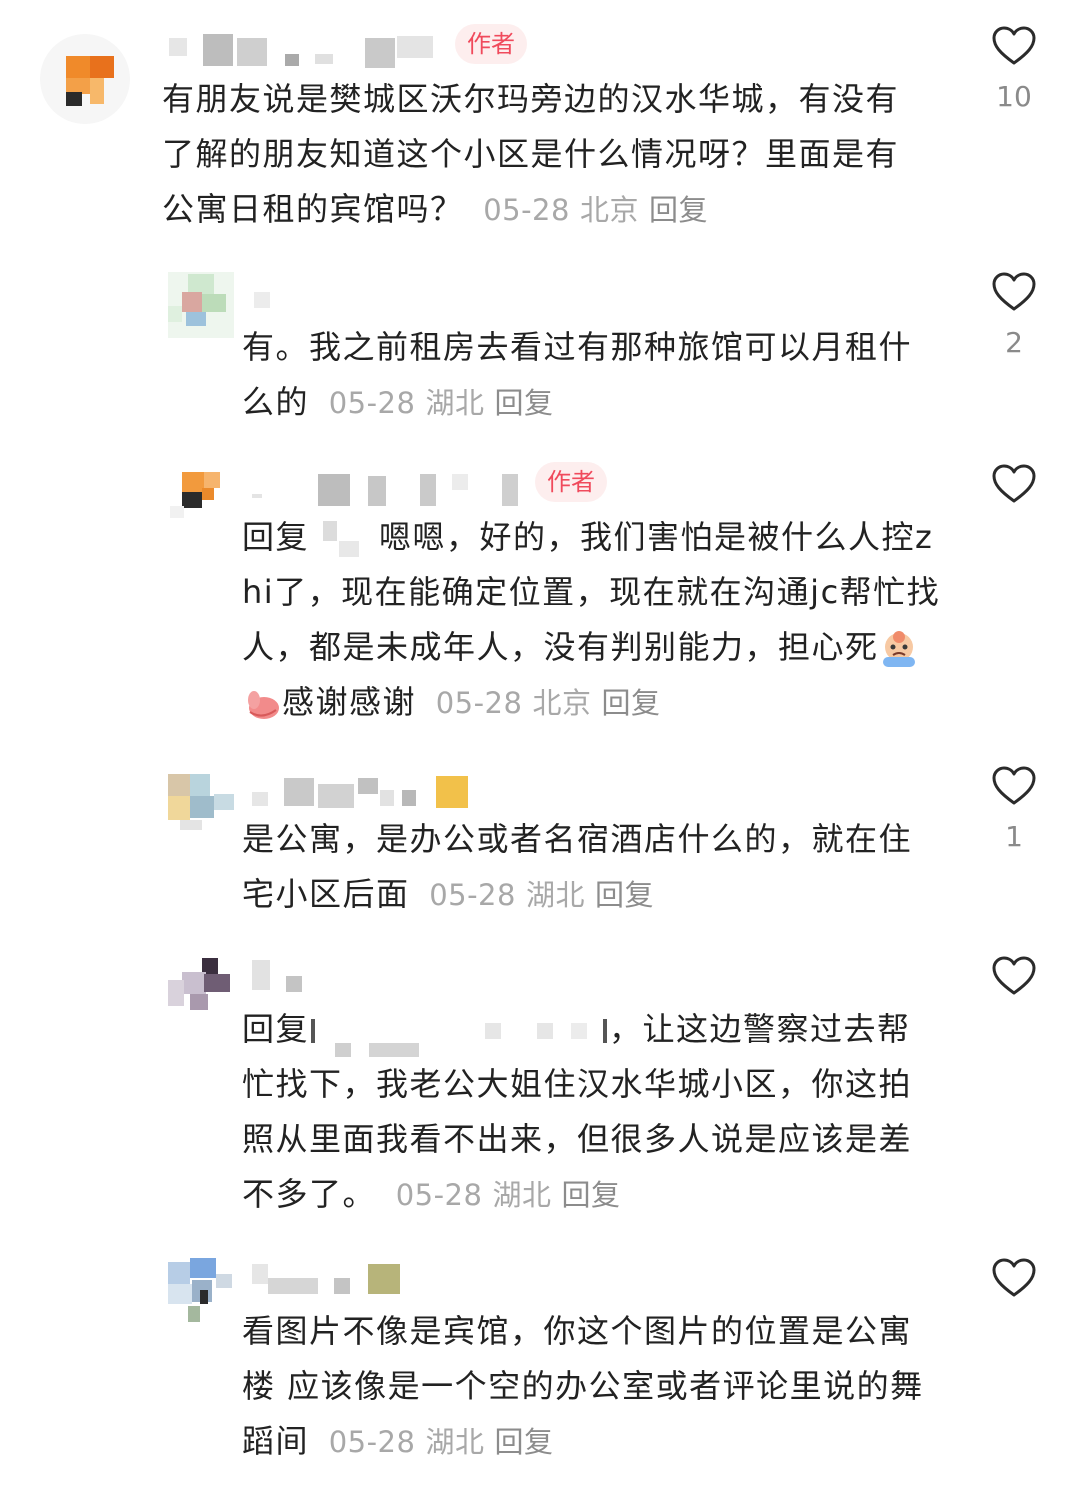  I want to click on comment-text: 有。我之前租房去看过有那种旅馆可以月租什么的 05-28 湖北 回复, so click(577, 374).